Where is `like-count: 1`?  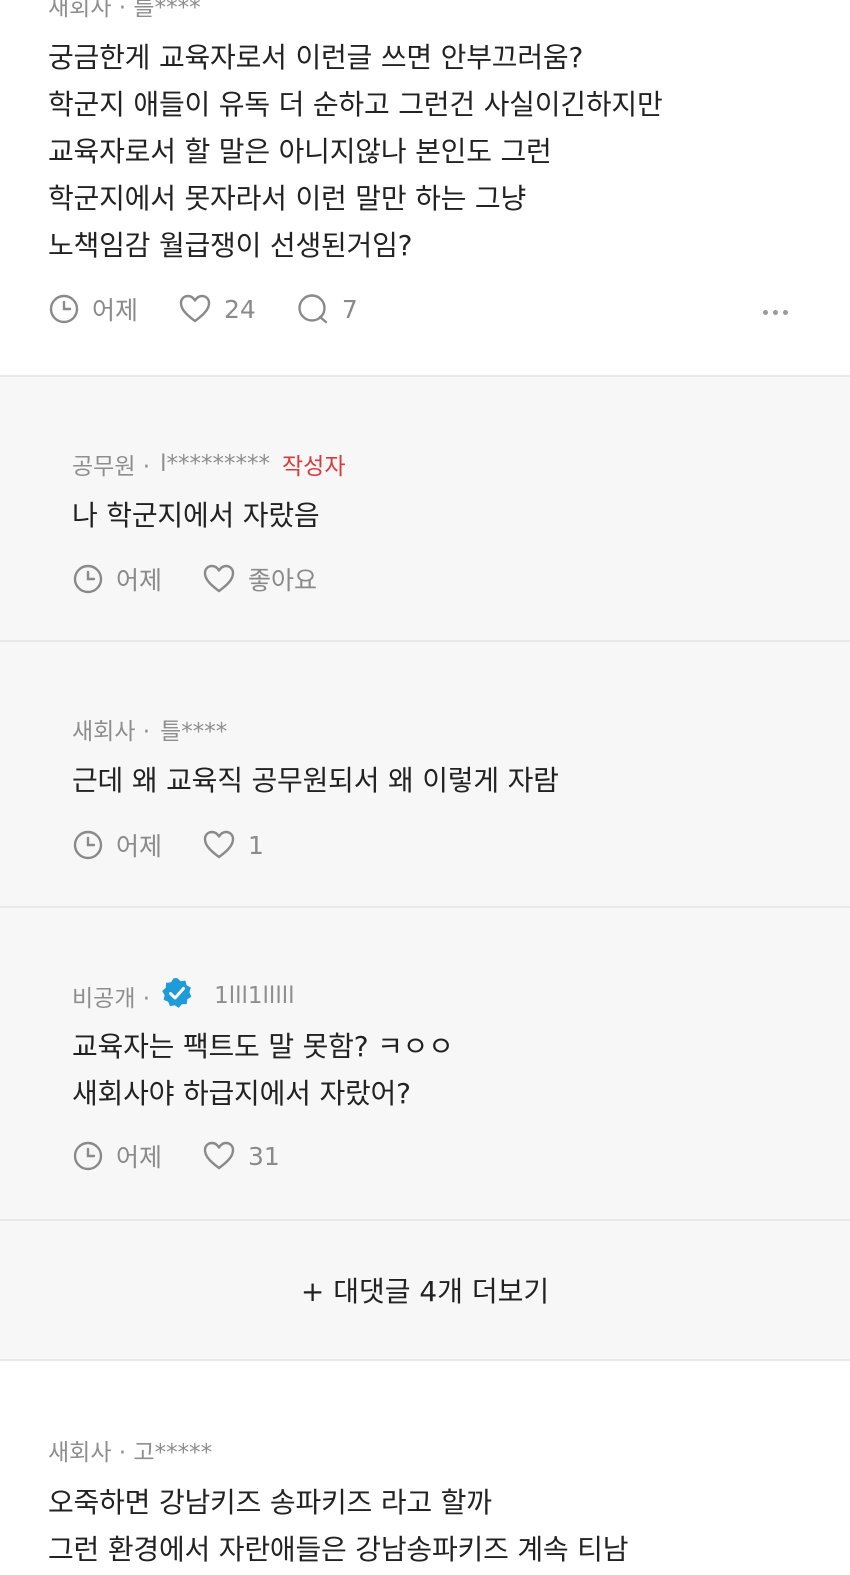
like-count: 1 is located at coordinates (256, 845).